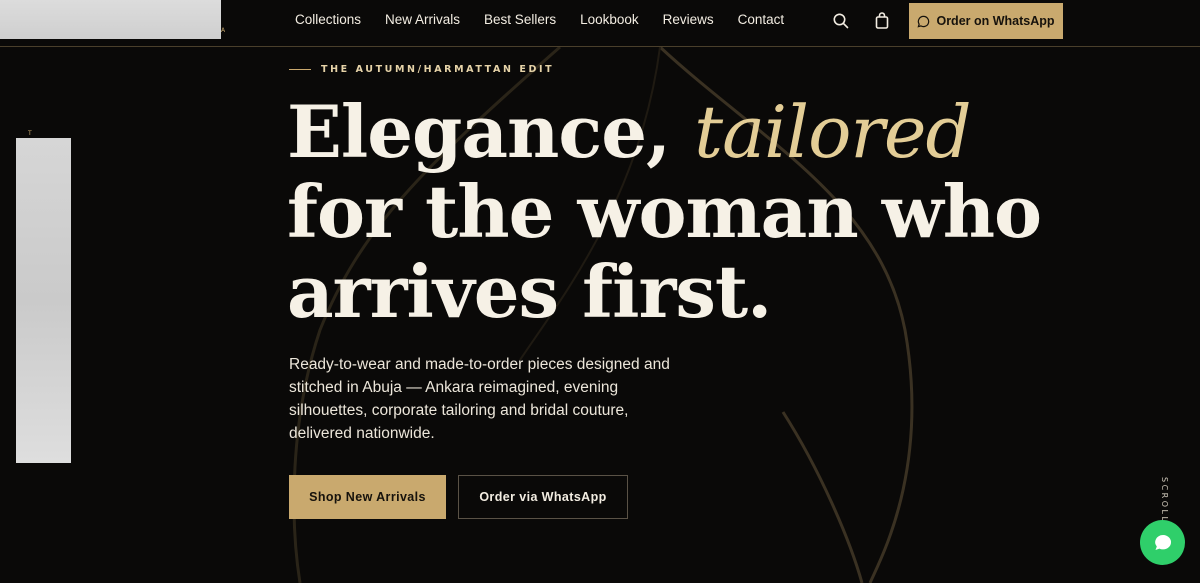 This screenshot has width=1200, height=583. Describe the element at coordinates (923, 21) in the screenshot. I see `chat-icon` at that location.